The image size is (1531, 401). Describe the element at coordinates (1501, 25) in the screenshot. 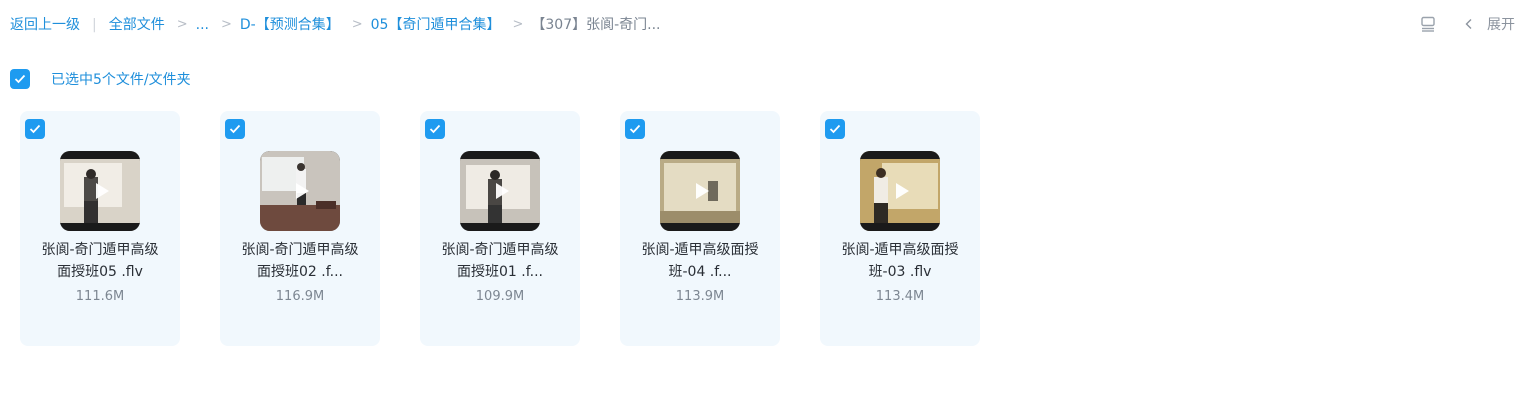

I see `expand-label: 展开` at that location.